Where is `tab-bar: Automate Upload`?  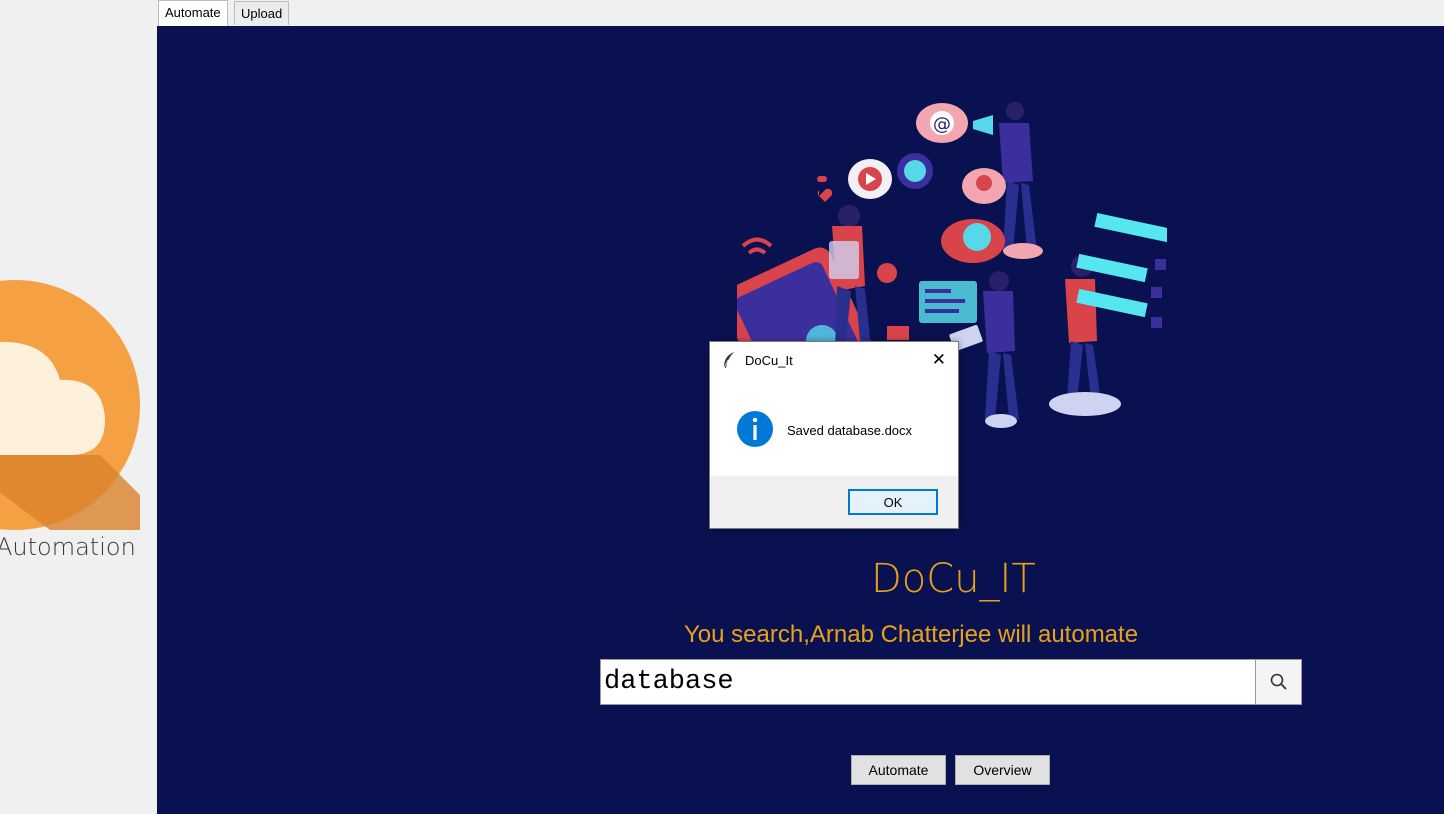 tab-bar: Automate Upload is located at coordinates (800, 13).